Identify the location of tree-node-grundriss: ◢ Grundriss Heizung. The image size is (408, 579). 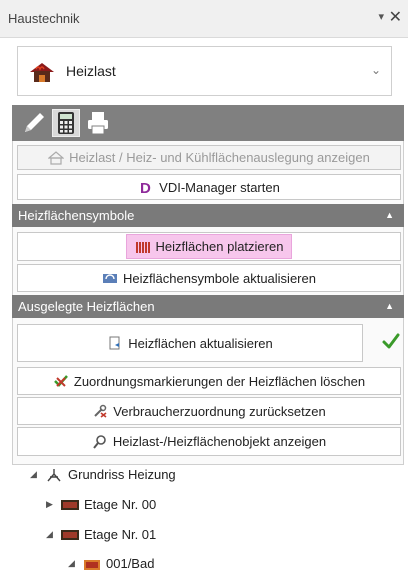
(103, 474).